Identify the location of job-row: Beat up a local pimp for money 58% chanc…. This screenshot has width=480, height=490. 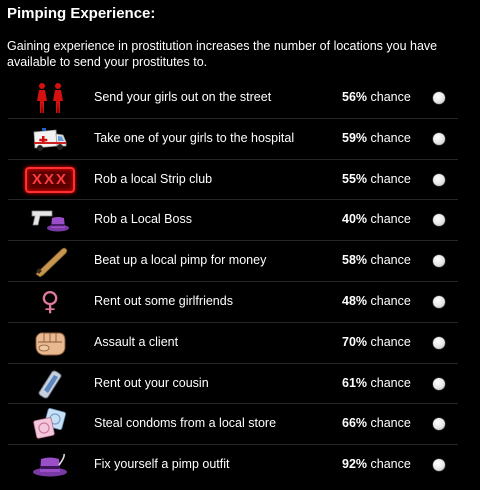
(233, 261).